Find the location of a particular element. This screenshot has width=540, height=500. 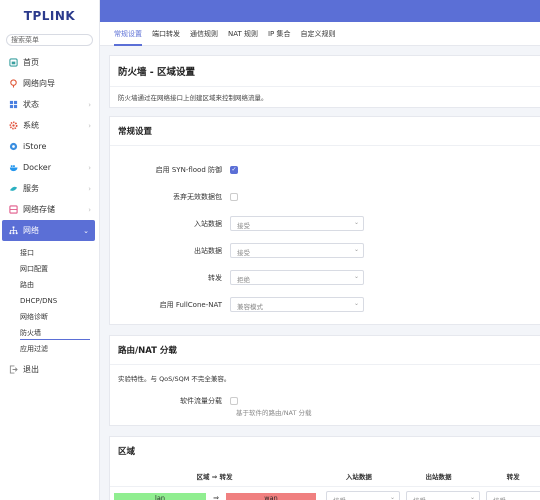

fullcone-nat-row: 启用 FullCone-NAT 兼容模式 ⌄ is located at coordinates (325, 304).